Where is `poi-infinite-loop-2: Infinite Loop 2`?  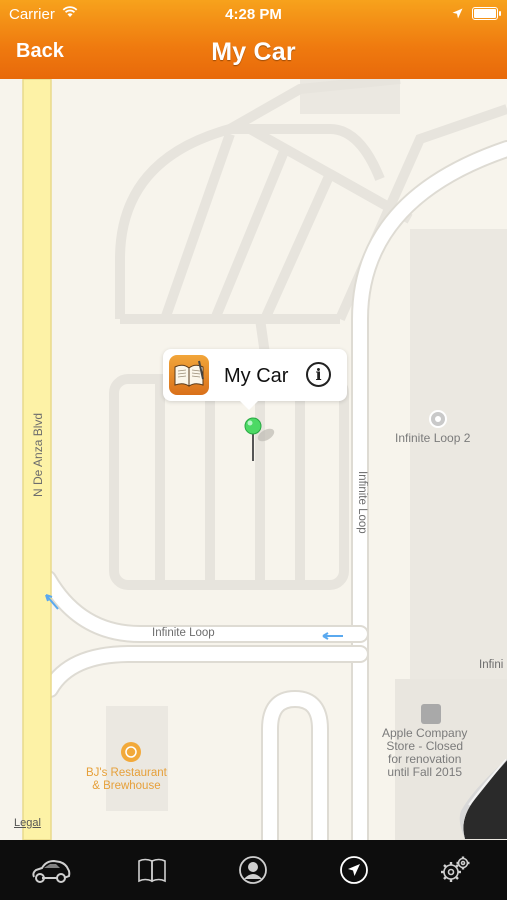
poi-infinite-loop-2: Infinite Loop 2 is located at coordinates (432, 438).